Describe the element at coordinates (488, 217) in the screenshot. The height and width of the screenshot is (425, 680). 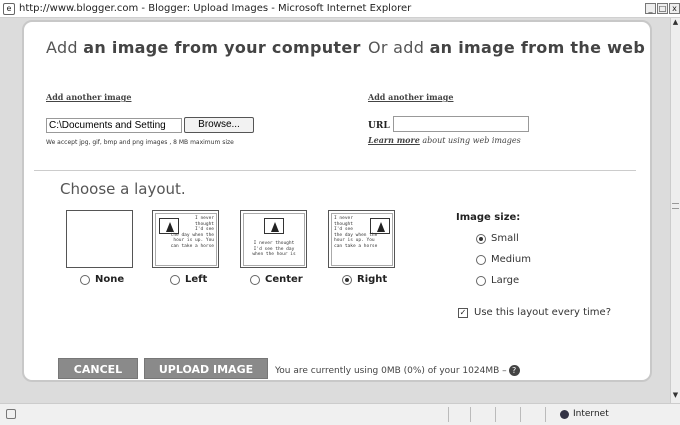
I see `image-size-title: Image size:` at that location.